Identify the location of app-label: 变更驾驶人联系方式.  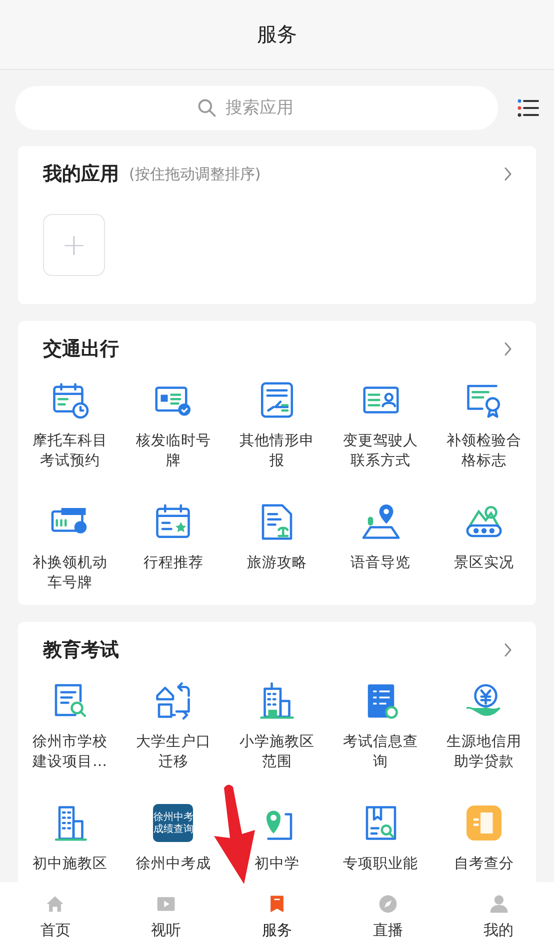
(380, 451).